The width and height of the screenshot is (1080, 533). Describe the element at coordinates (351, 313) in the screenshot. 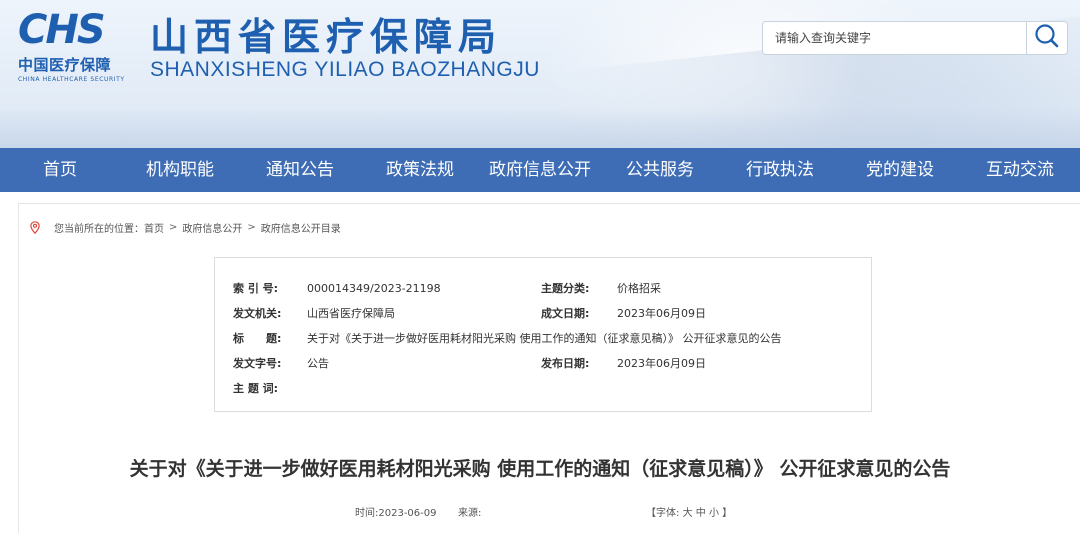

I see `info-issuer-value: 山西省医疗保障局` at that location.